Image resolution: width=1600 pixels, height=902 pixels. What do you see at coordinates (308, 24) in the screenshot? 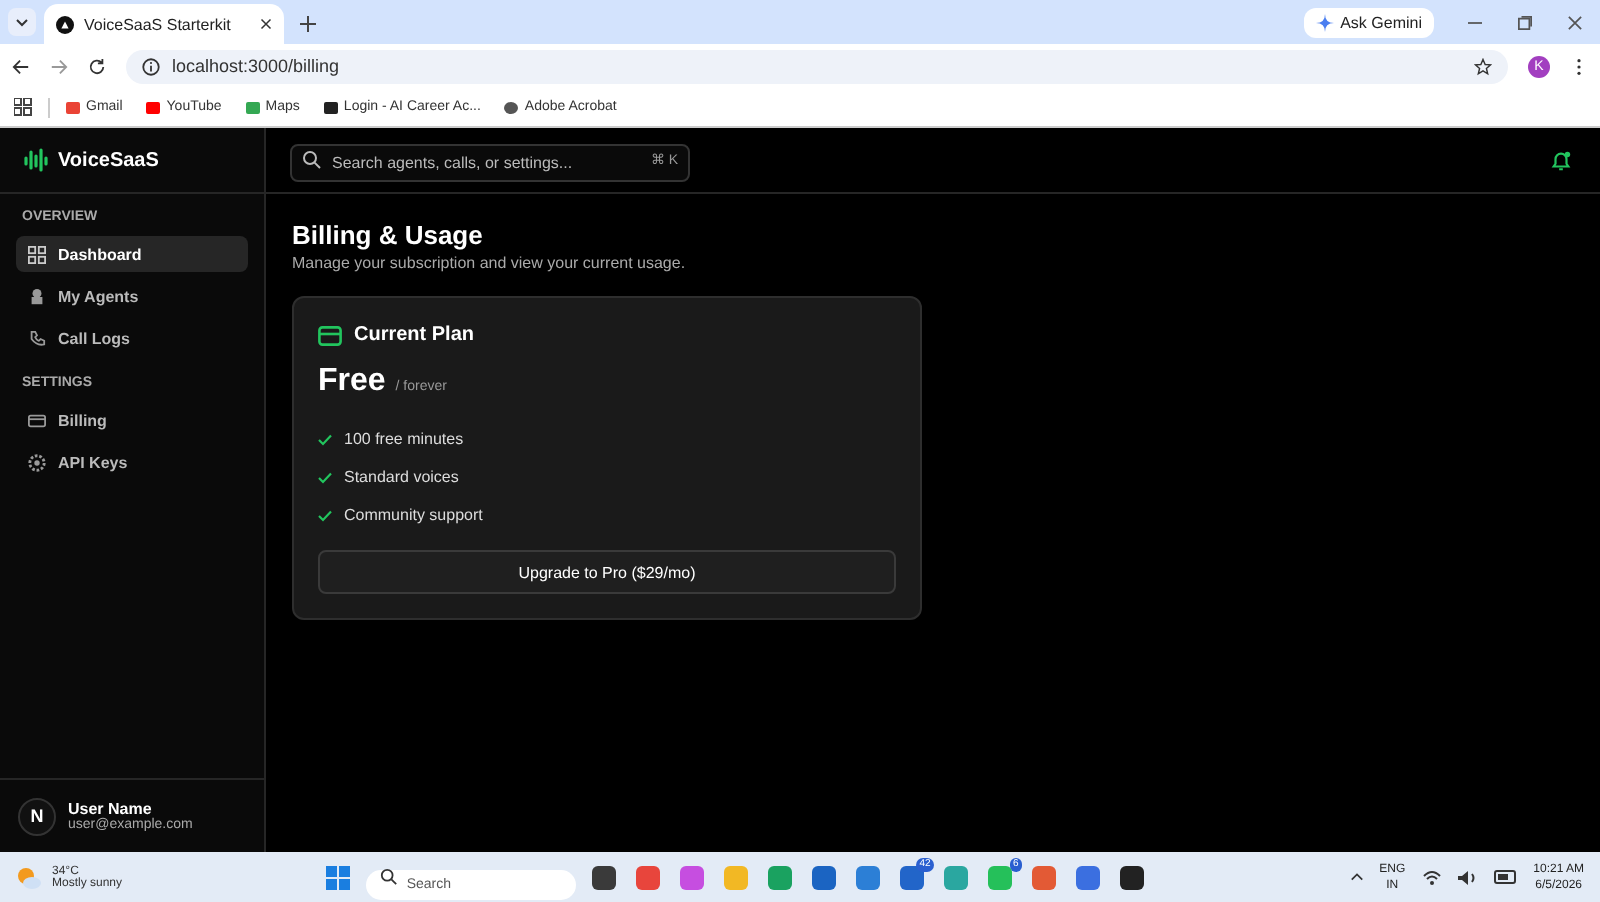
I see `new-tab-icon` at bounding box center [308, 24].